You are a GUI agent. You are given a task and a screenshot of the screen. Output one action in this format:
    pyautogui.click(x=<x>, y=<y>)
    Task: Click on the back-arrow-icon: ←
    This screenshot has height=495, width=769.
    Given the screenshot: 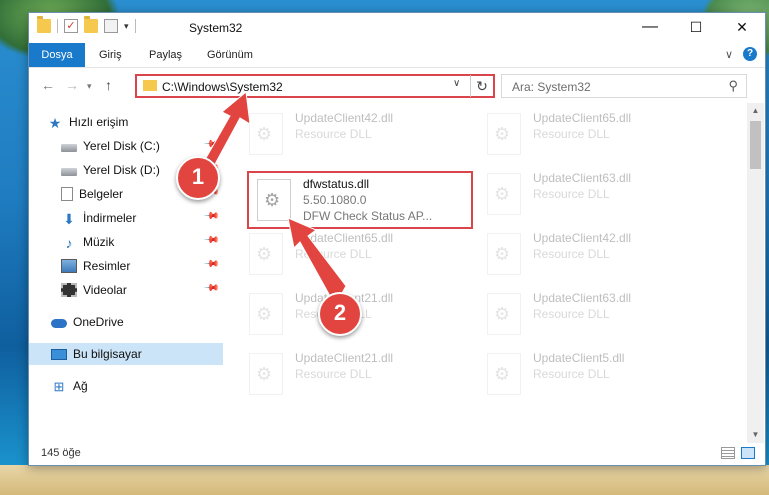 What is the action you would take?
    pyautogui.click(x=48, y=85)
    